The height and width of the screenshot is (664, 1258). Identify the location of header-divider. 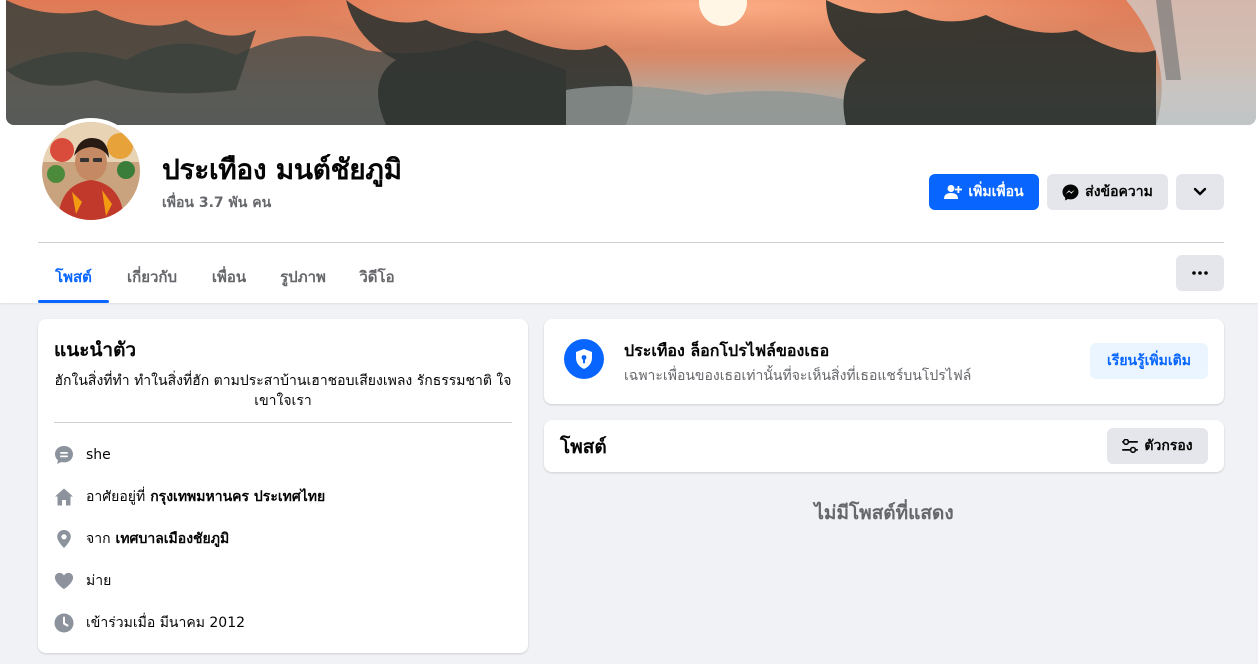
(631, 242).